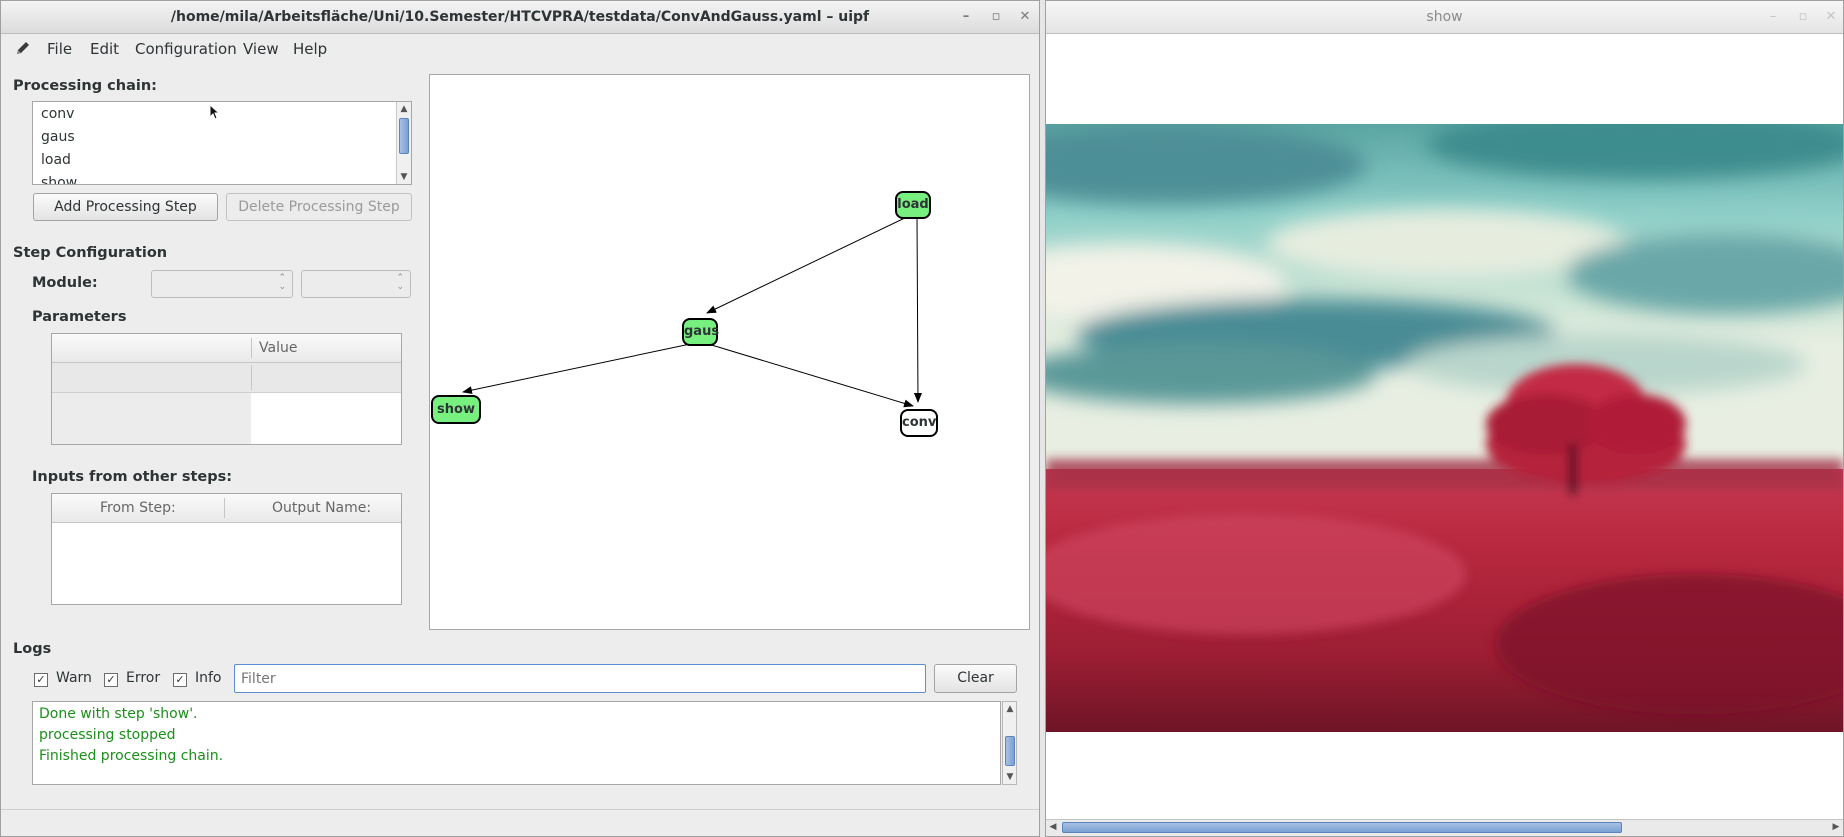 This screenshot has width=1844, height=837. I want to click on graph-edges, so click(692, 311).